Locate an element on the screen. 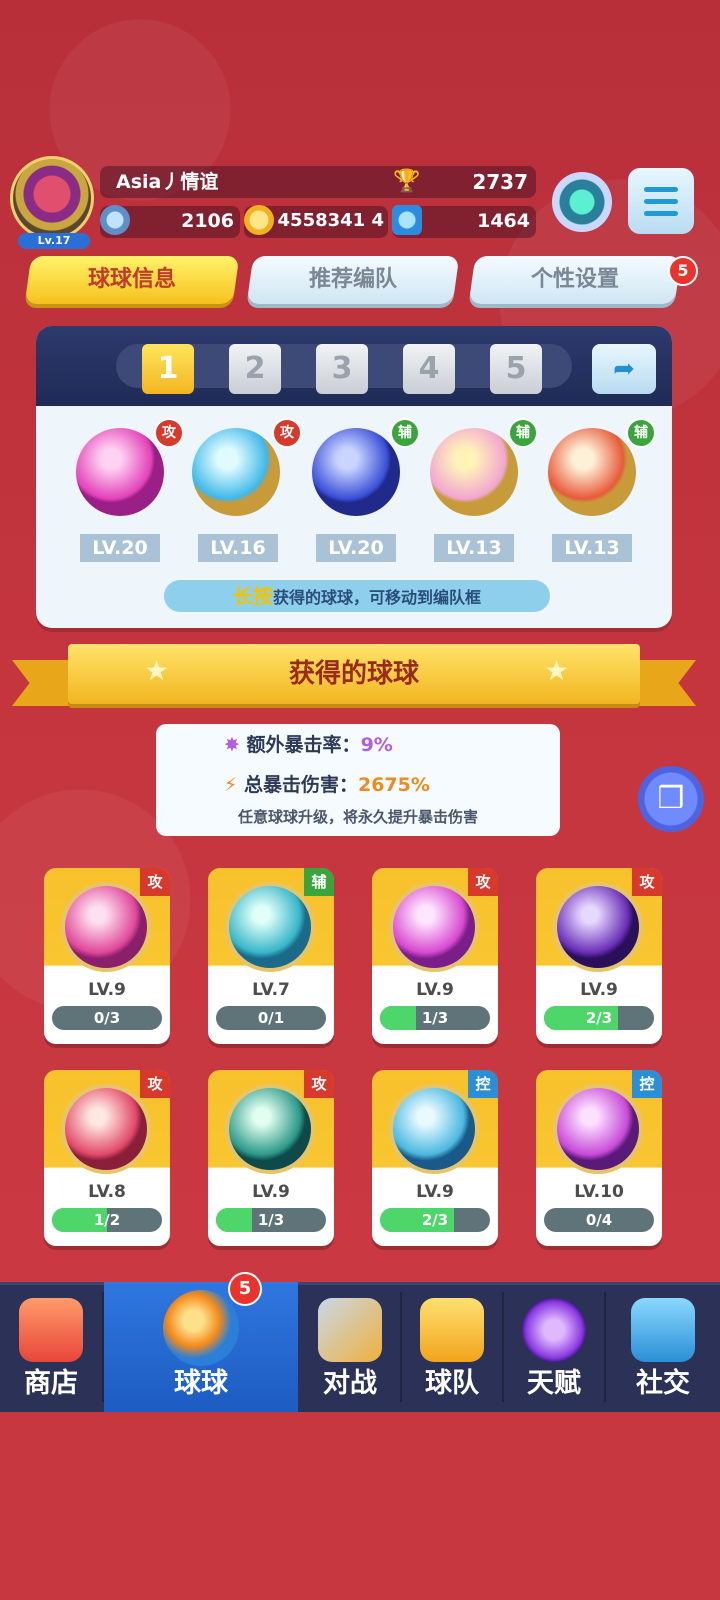  stars-value: 2106 is located at coordinates (207, 221).